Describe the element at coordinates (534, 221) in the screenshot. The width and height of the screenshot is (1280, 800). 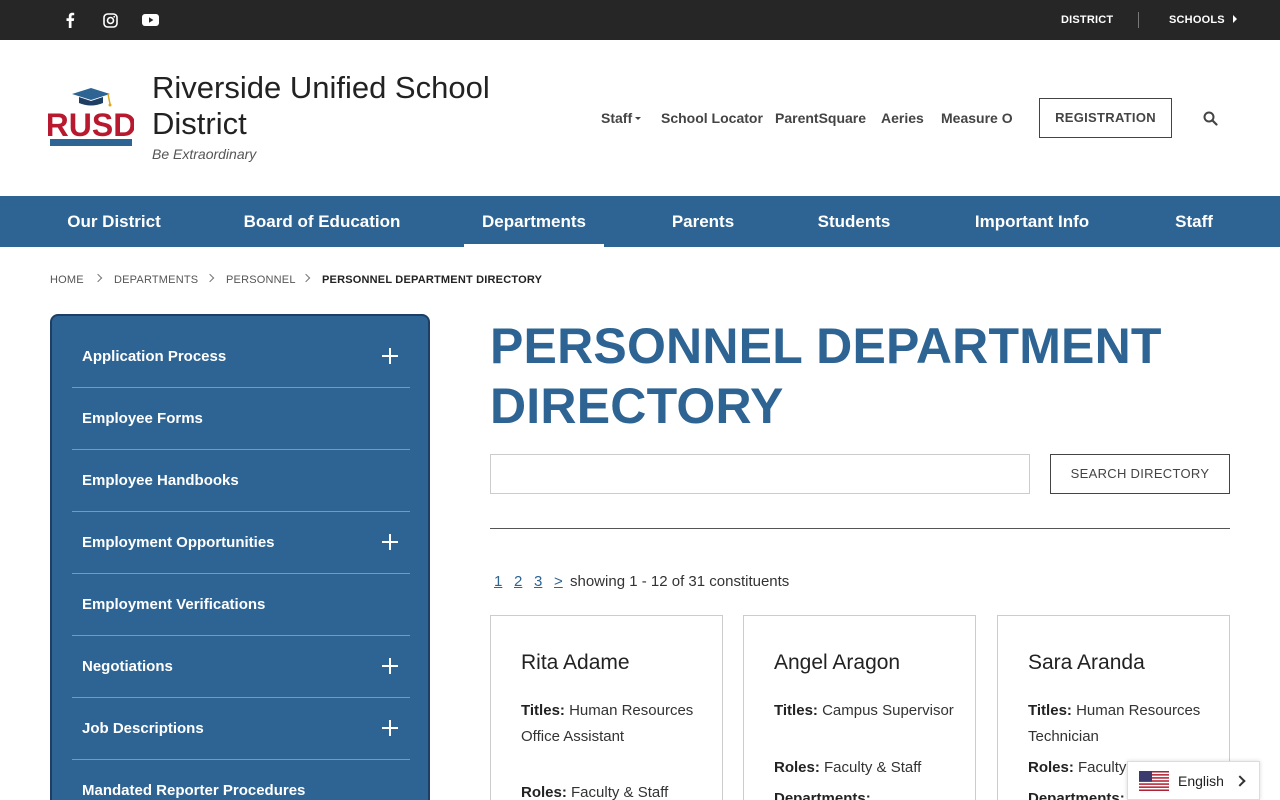
I see `nav-departments: Departments` at that location.